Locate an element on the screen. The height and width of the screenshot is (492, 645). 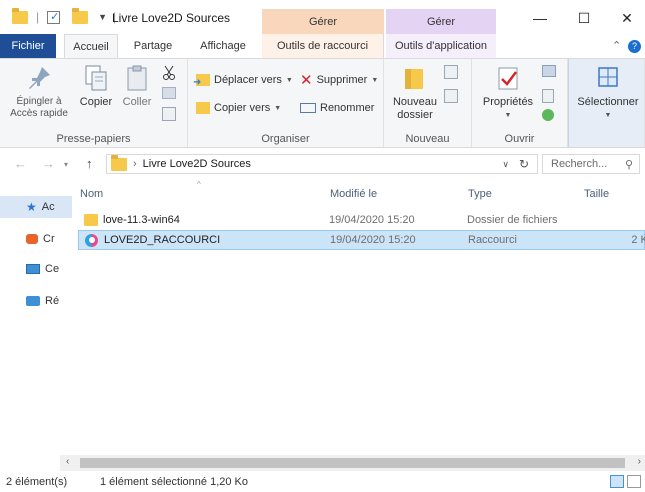
rename-button: Renommer is located at coordinates (337, 108).